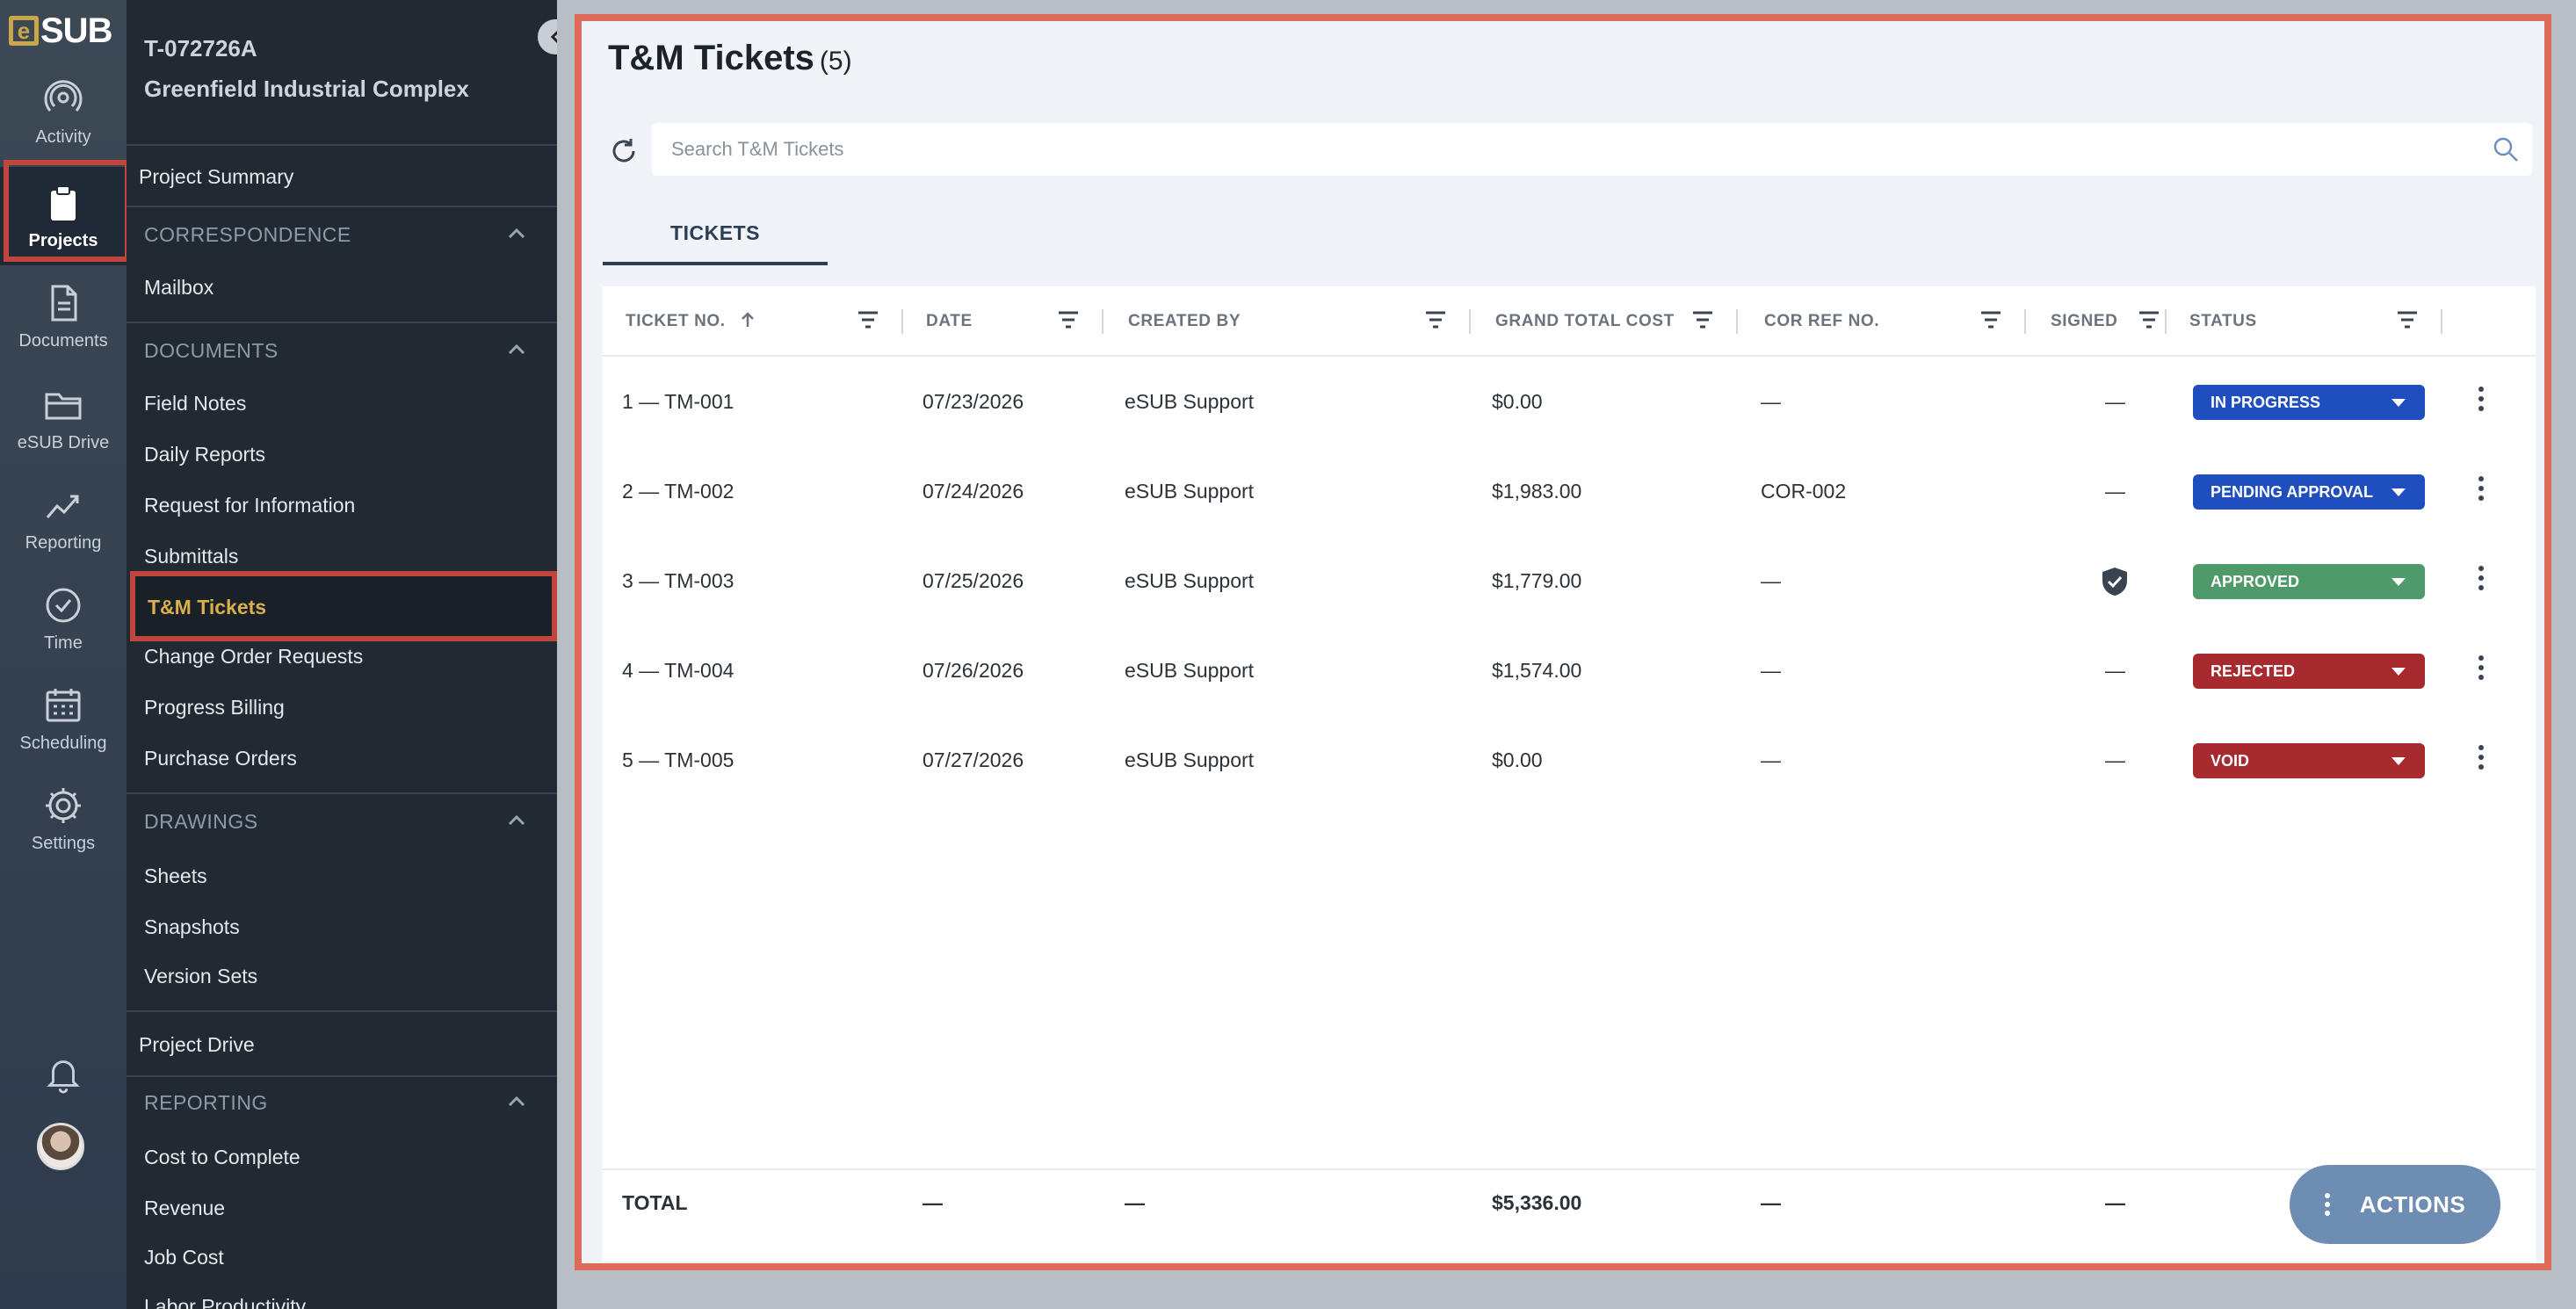  Describe the element at coordinates (1184, 321) in the screenshot. I see `column-header-created-by: CREATED BY` at that location.